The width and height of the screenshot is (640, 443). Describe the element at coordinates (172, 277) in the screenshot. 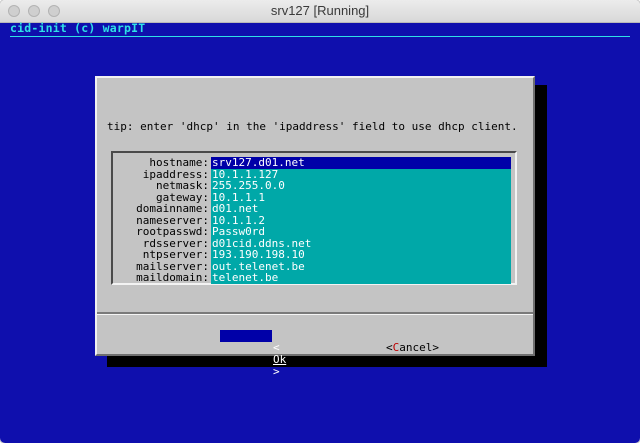

I see `field-label: maildomain:` at that location.